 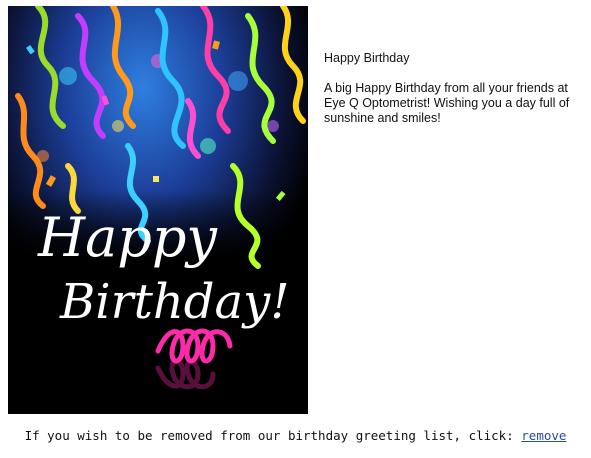 What do you see at coordinates (367, 58) in the screenshot?
I see `message-title: Happy Birthday` at bounding box center [367, 58].